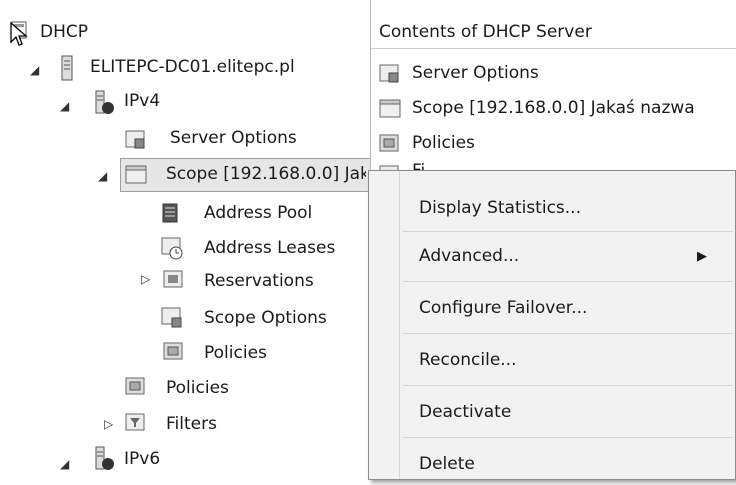 This screenshot has height=485, width=736. Describe the element at coordinates (284, 318) in the screenshot. I see `tree-item-scope-options: Scope Options` at that location.